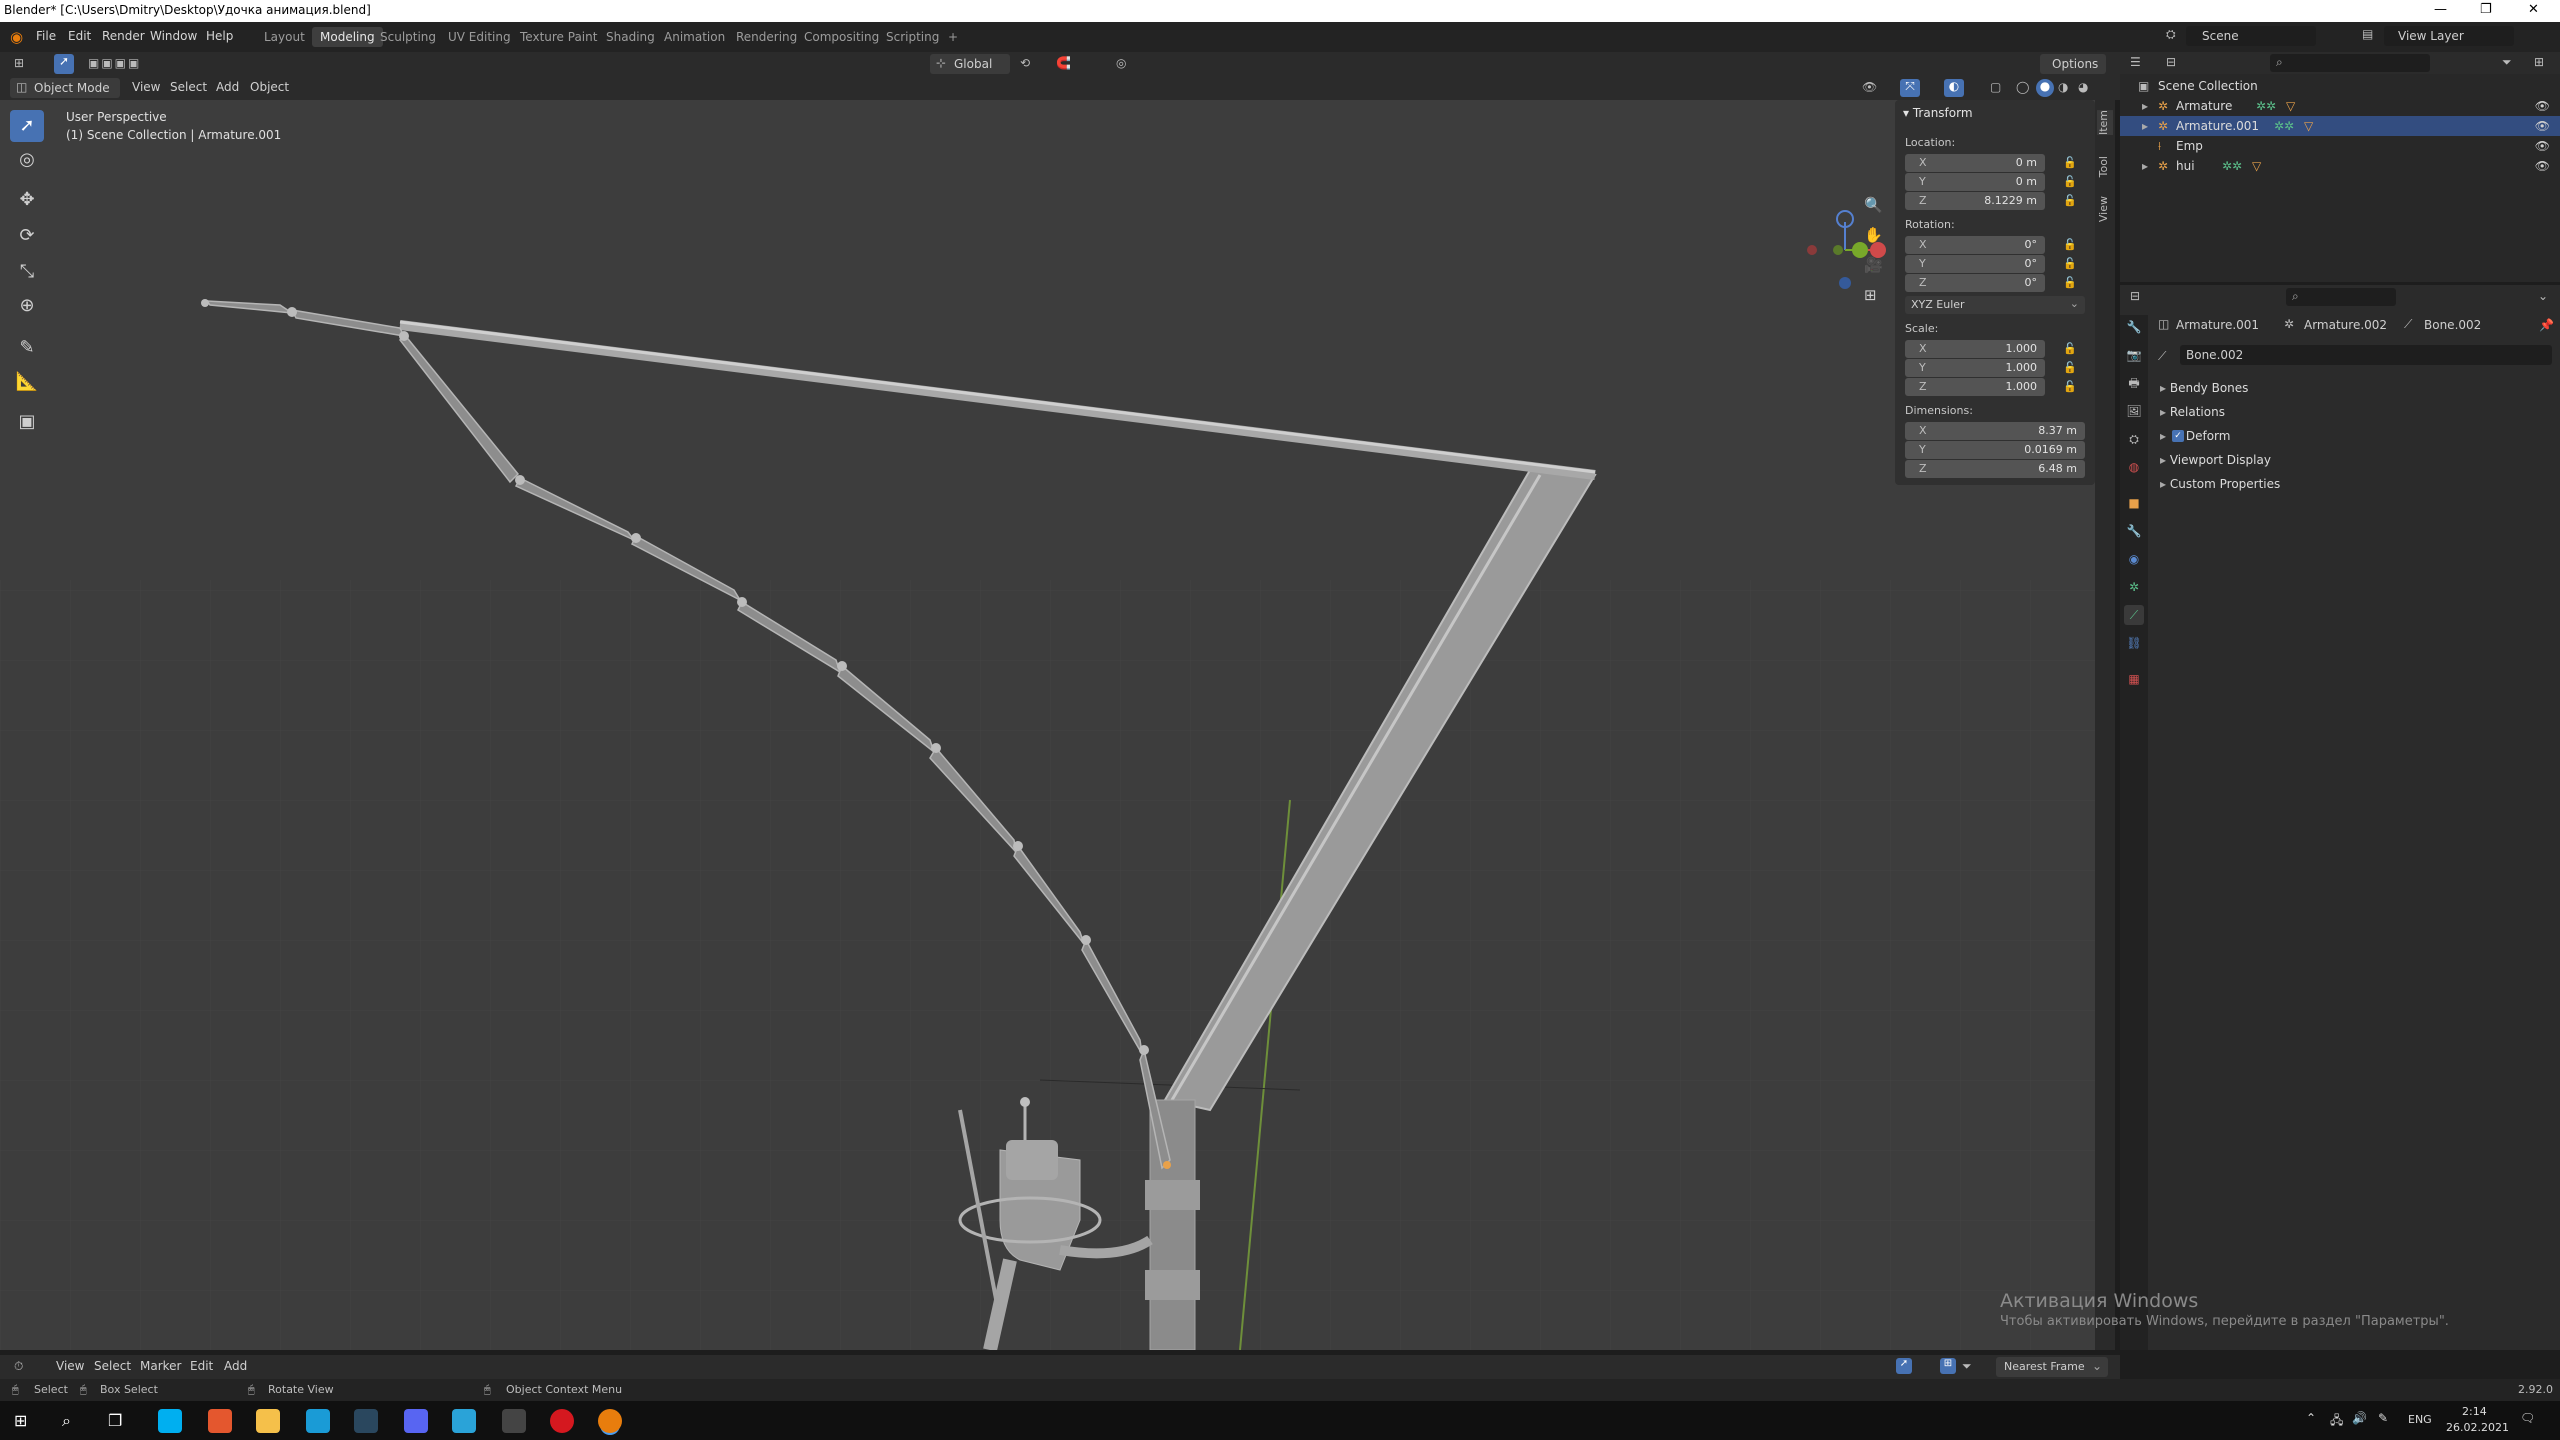 The image size is (2560, 1440). Describe the element at coordinates (284, 37) in the screenshot. I see `tab-layout: Layout` at that location.